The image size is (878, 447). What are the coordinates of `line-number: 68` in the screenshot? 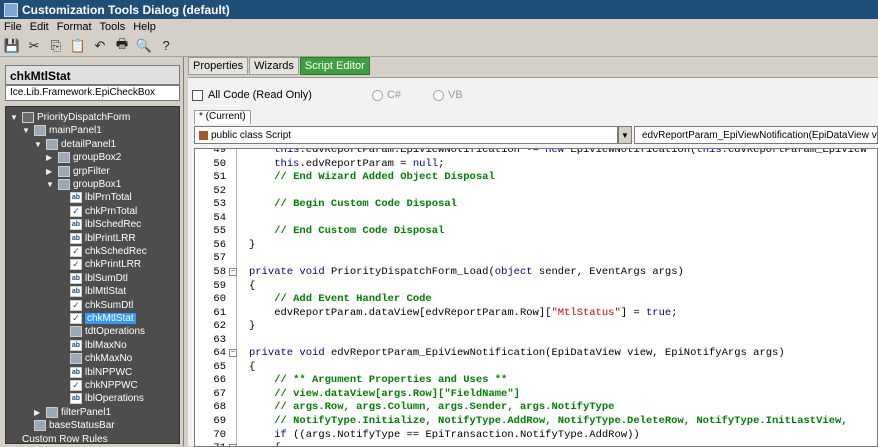 It's located at (219, 407).